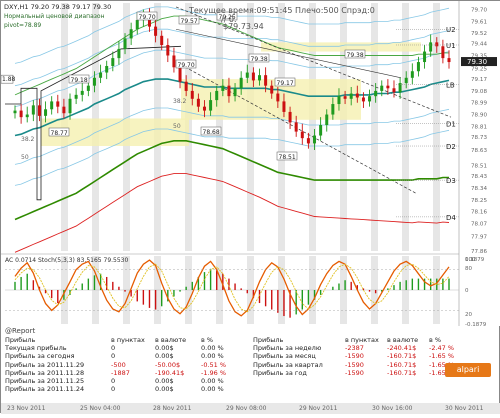 Image resolution: width=500 pixels, height=418 pixels. I want to click on report-cell-label: Прибыль за 2011.11.25, so click(45, 381).